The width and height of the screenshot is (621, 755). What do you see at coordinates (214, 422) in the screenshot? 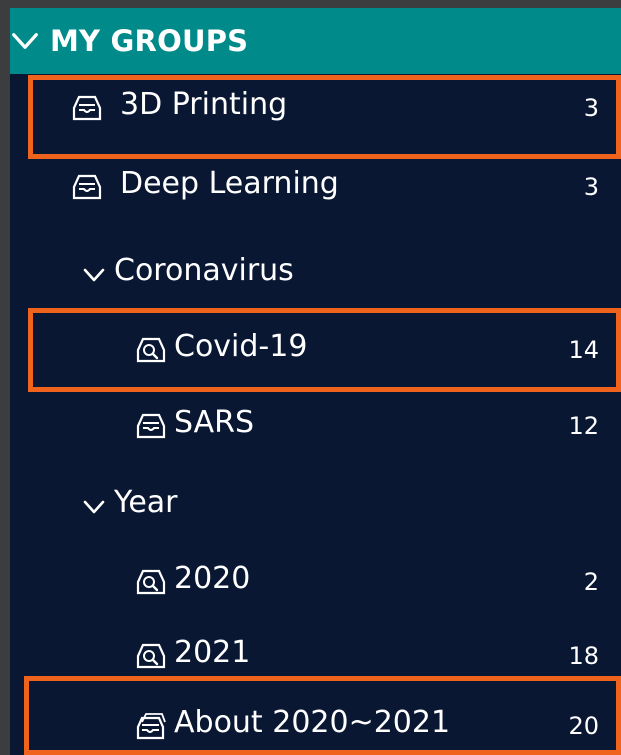
I see `group-label: SARS` at bounding box center [214, 422].